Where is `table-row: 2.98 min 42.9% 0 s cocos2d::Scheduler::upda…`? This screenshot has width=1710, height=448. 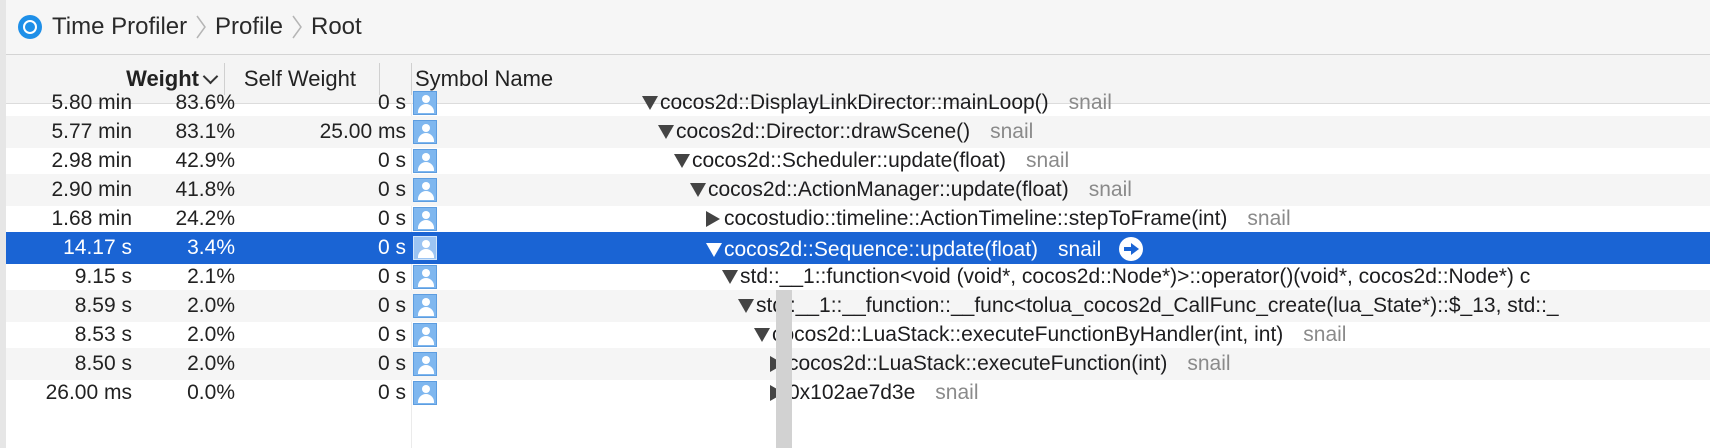
table-row: 2.98 min 42.9% 0 s cocos2d::Scheduler::upda… is located at coordinates (858, 161).